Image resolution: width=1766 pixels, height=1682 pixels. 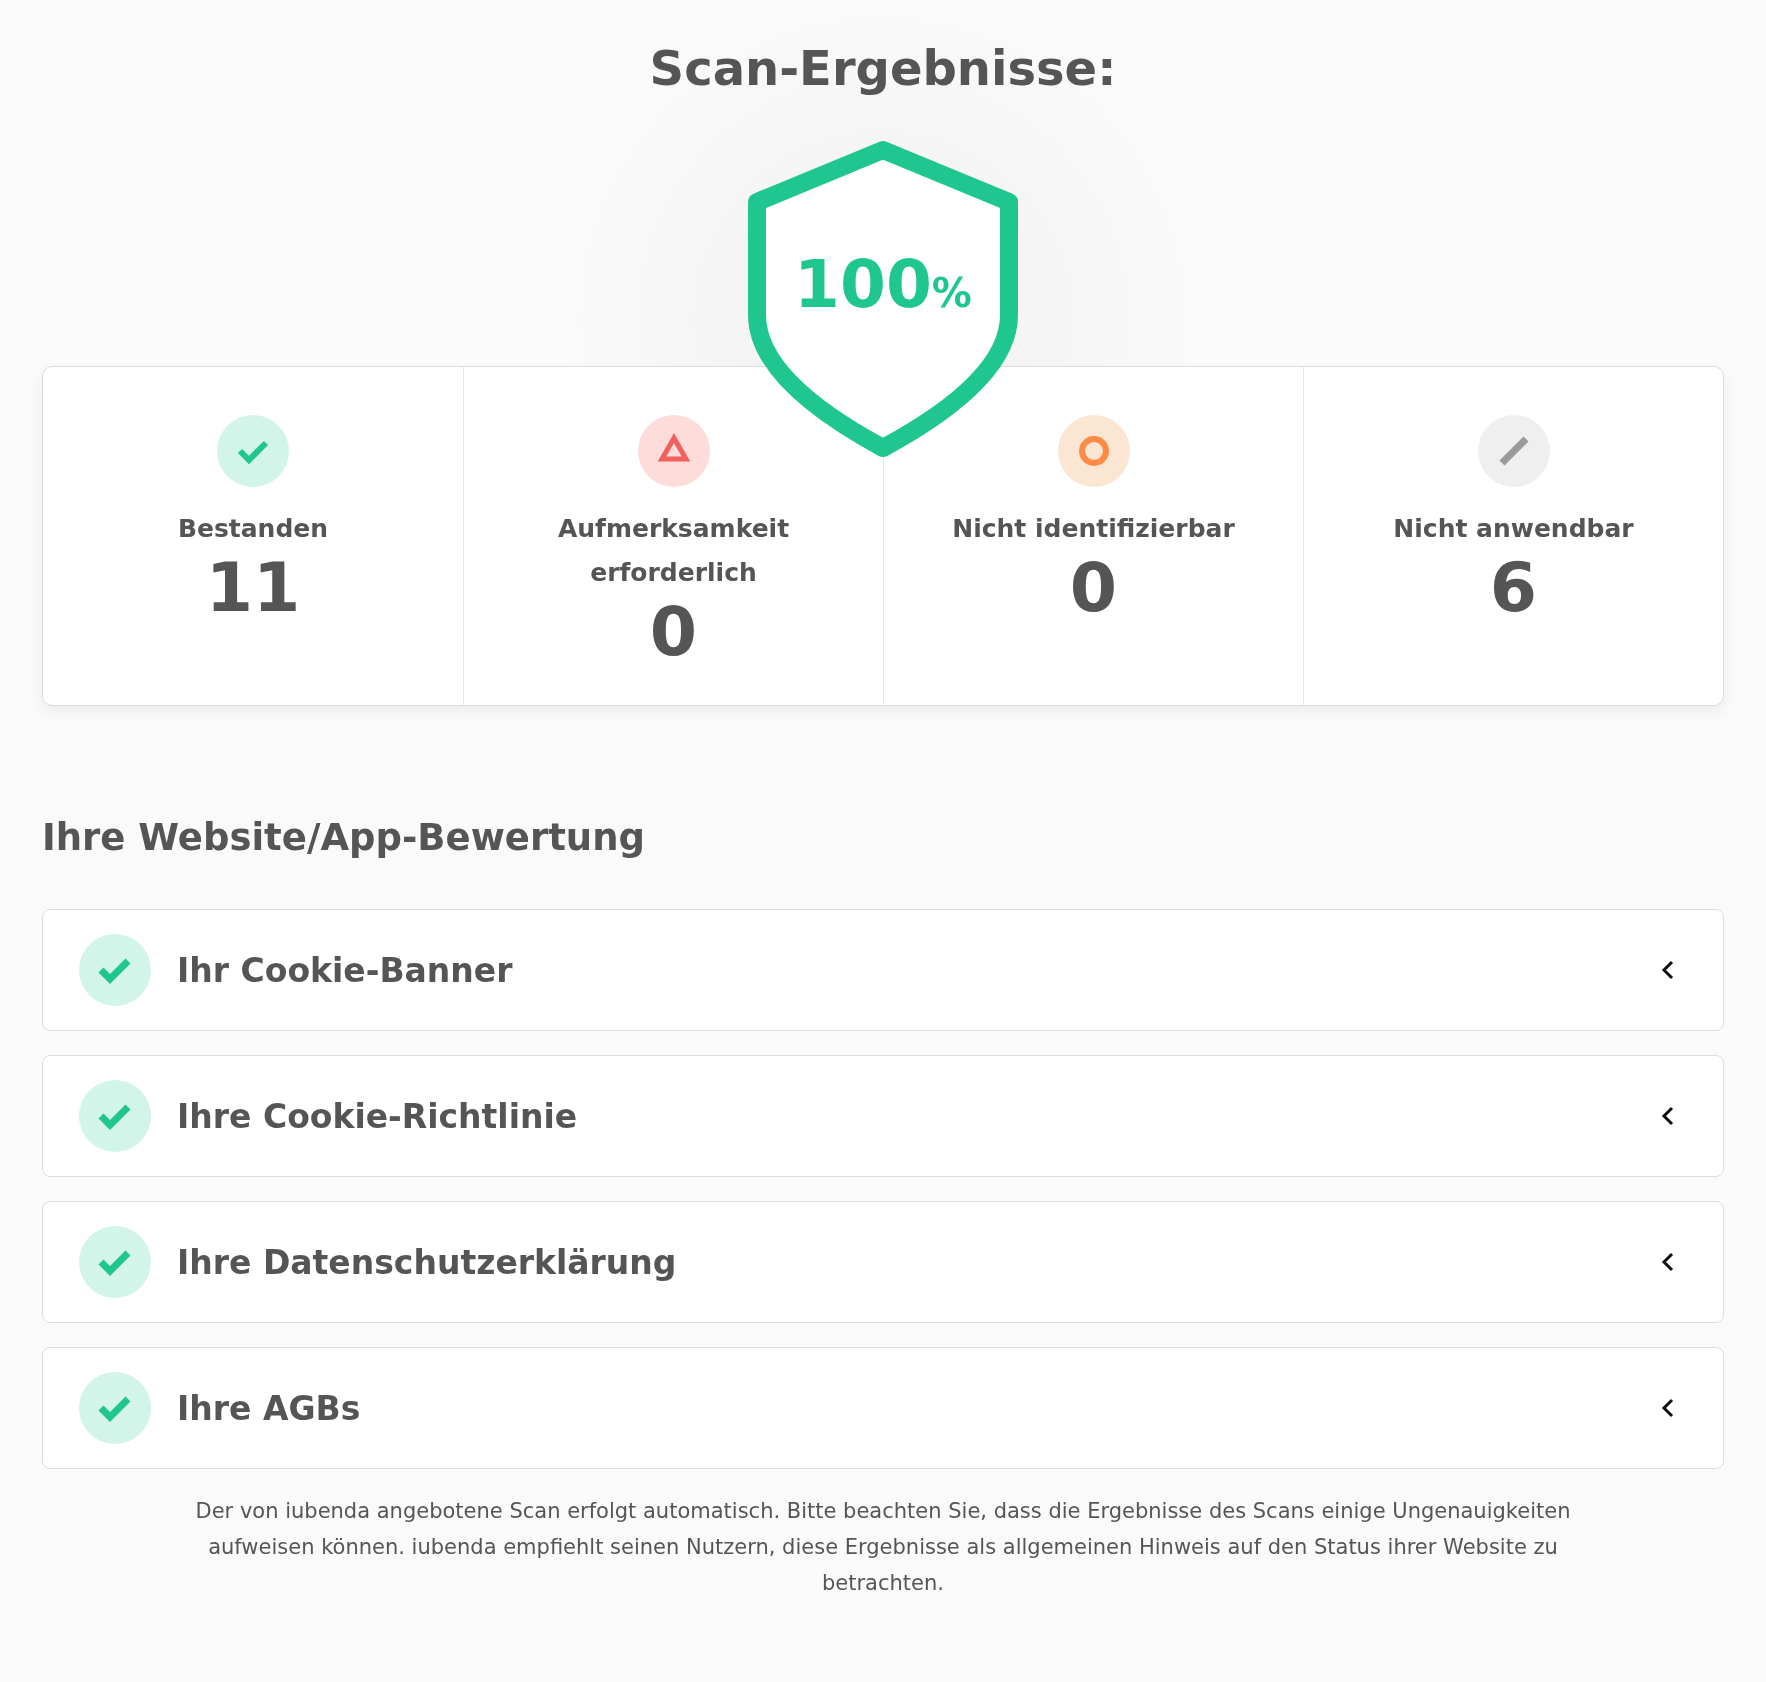 What do you see at coordinates (345, 970) in the screenshot?
I see `section-title: Ihr Cookie-Banner` at bounding box center [345, 970].